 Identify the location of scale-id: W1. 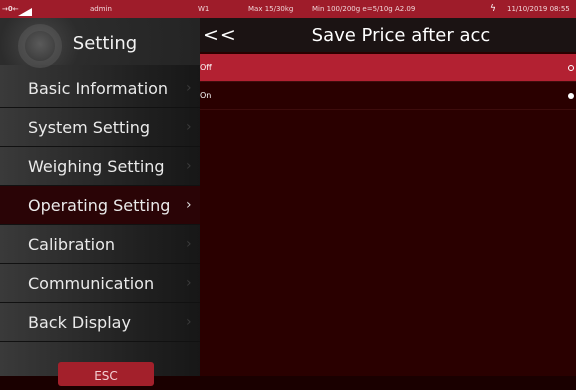
(204, 9).